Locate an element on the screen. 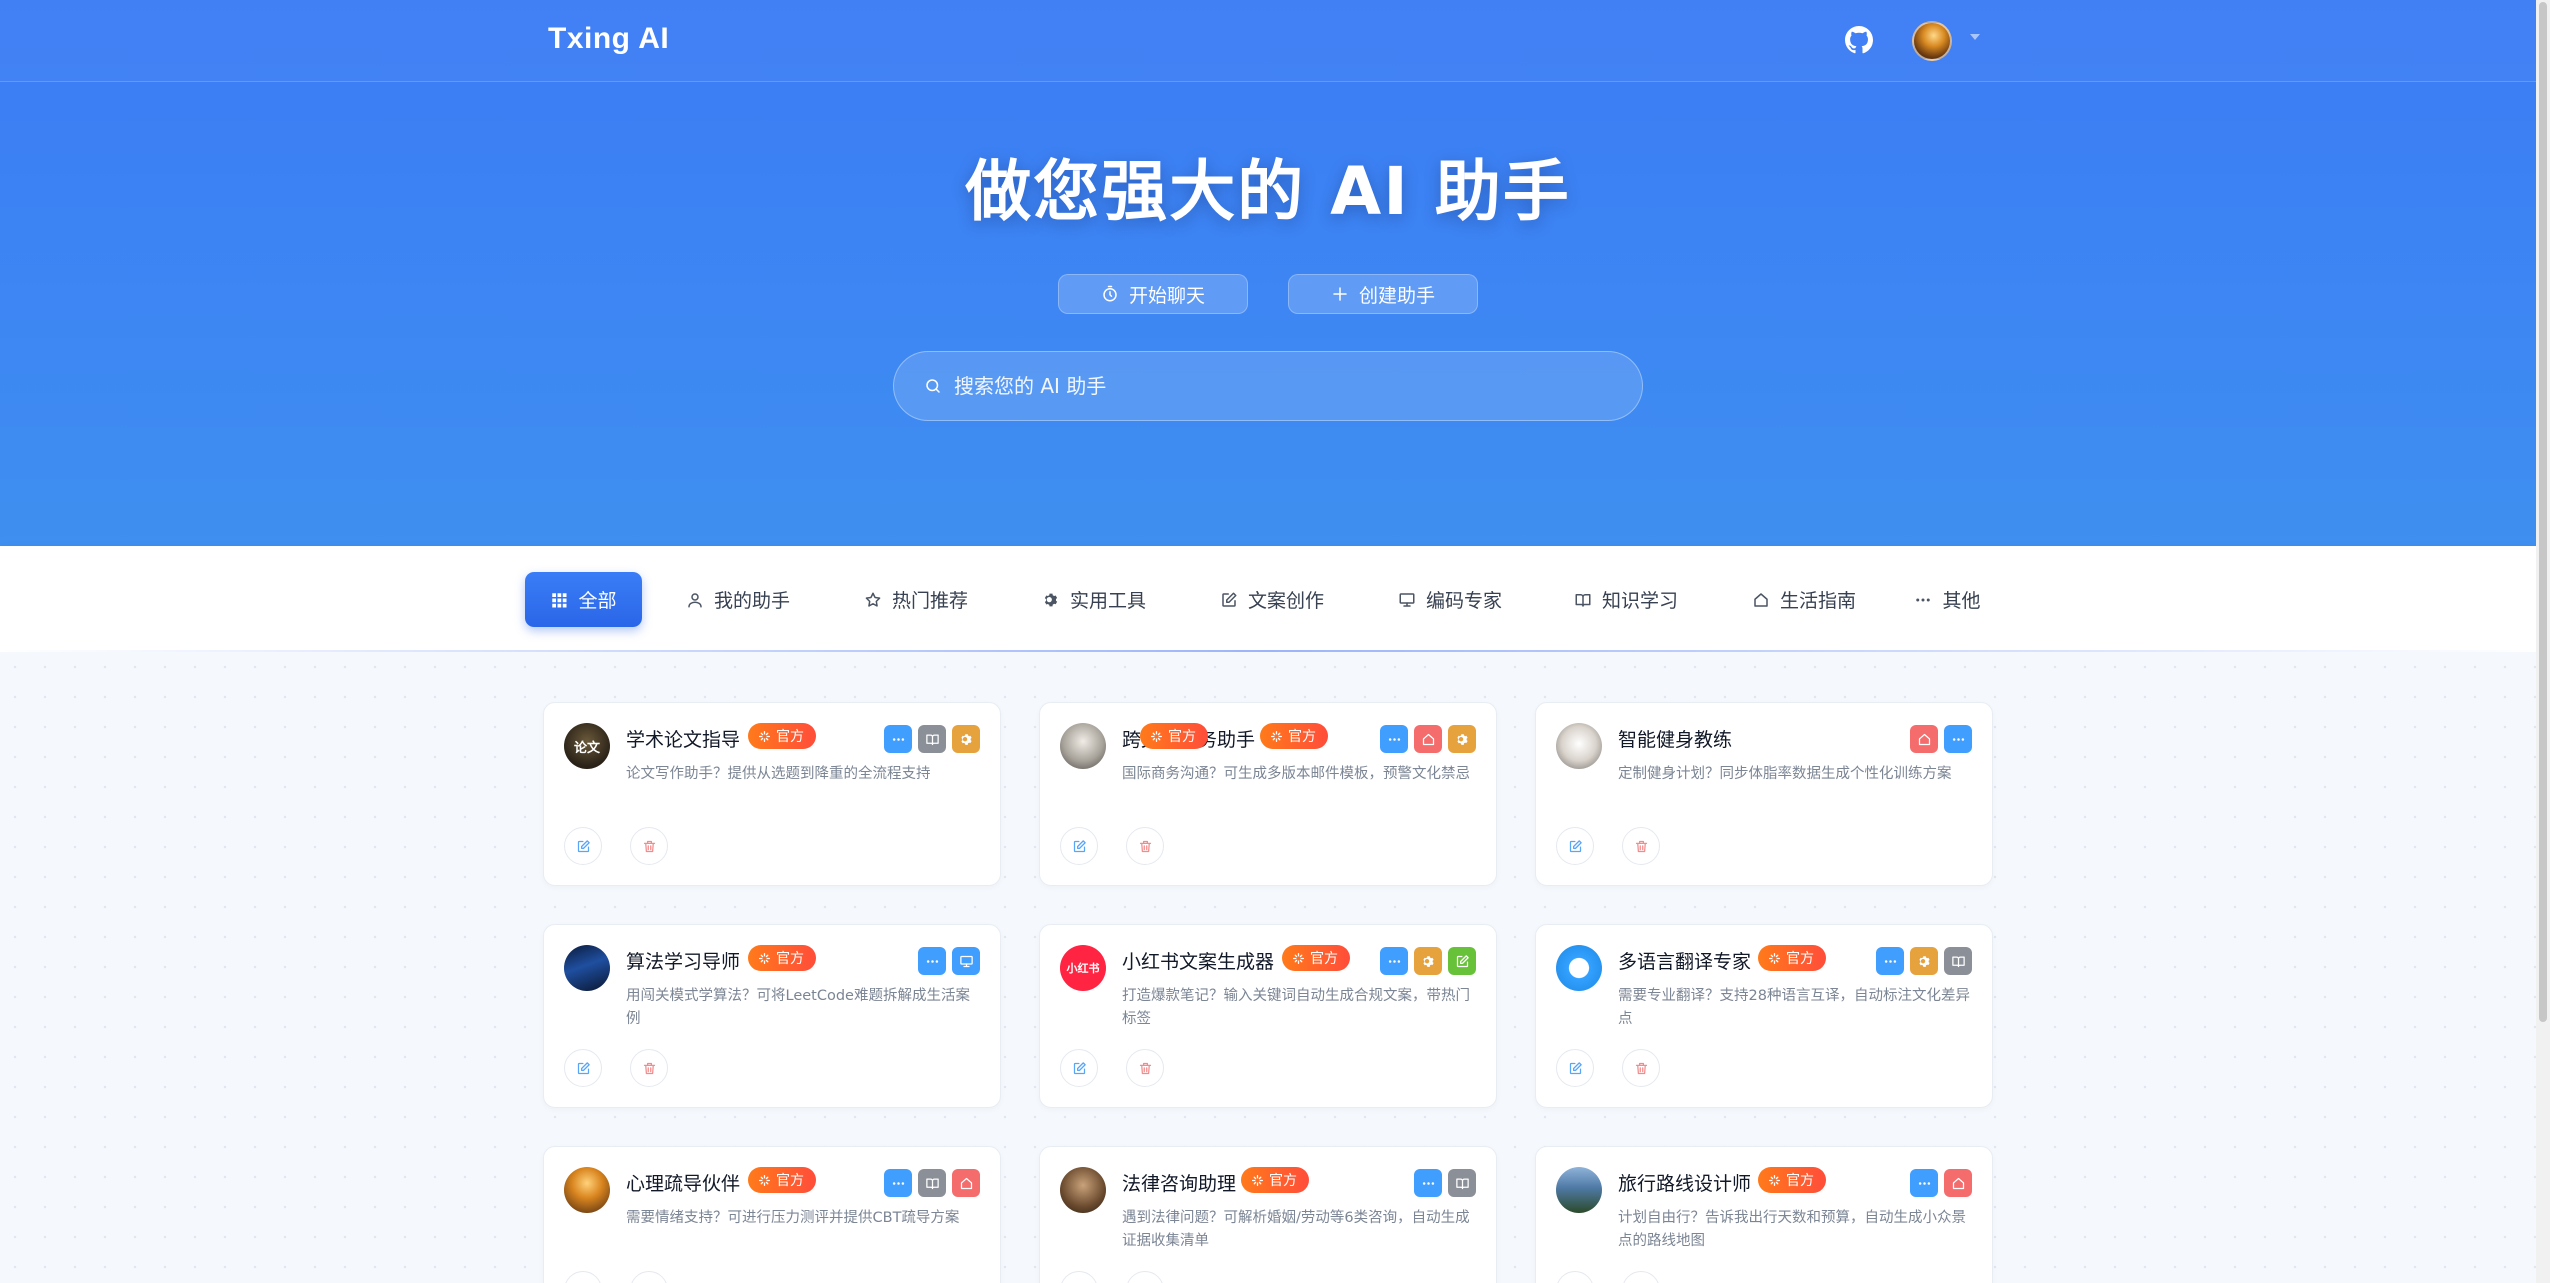 This screenshot has height=1283, width=2550. category-tab-7: 生活指南 is located at coordinates (1804, 599).